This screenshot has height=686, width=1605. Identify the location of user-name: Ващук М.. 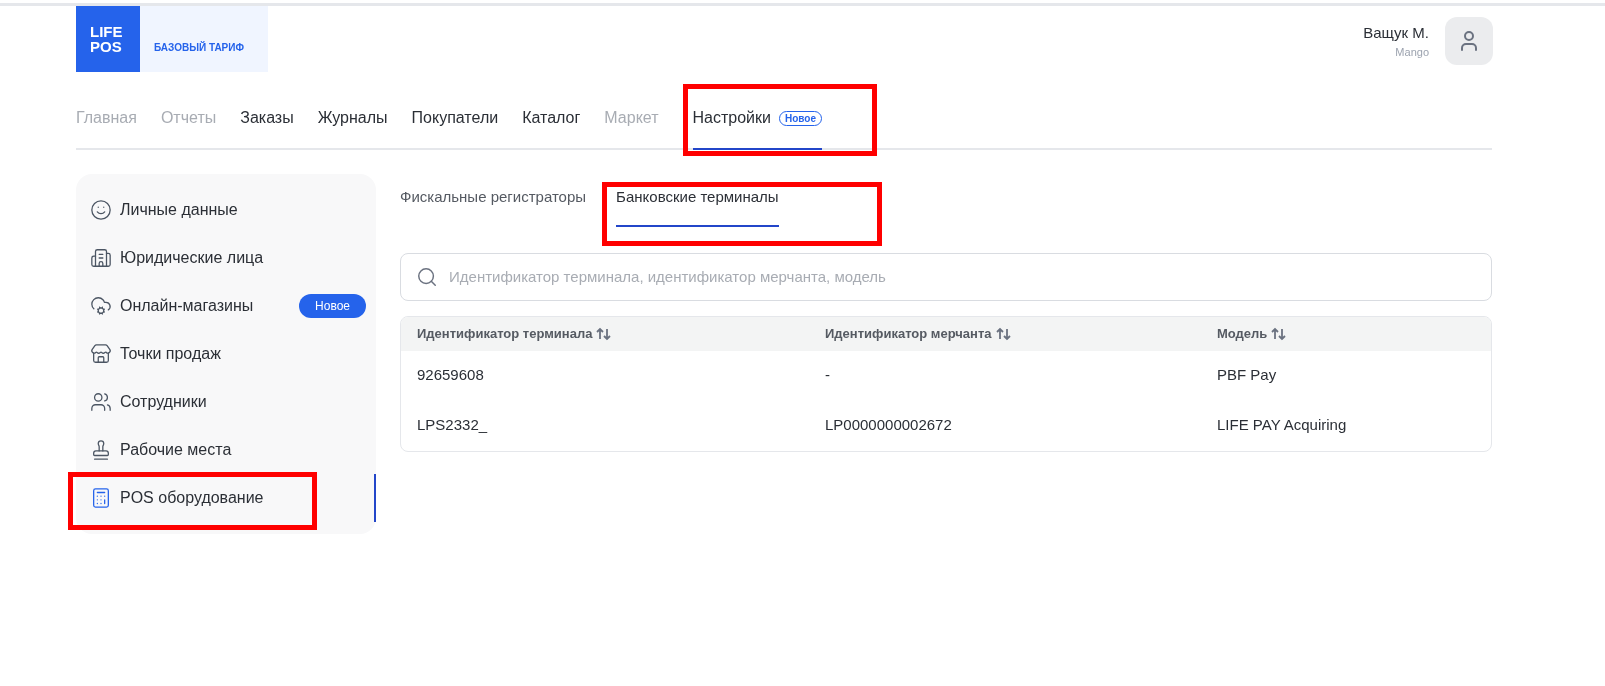
(1396, 32).